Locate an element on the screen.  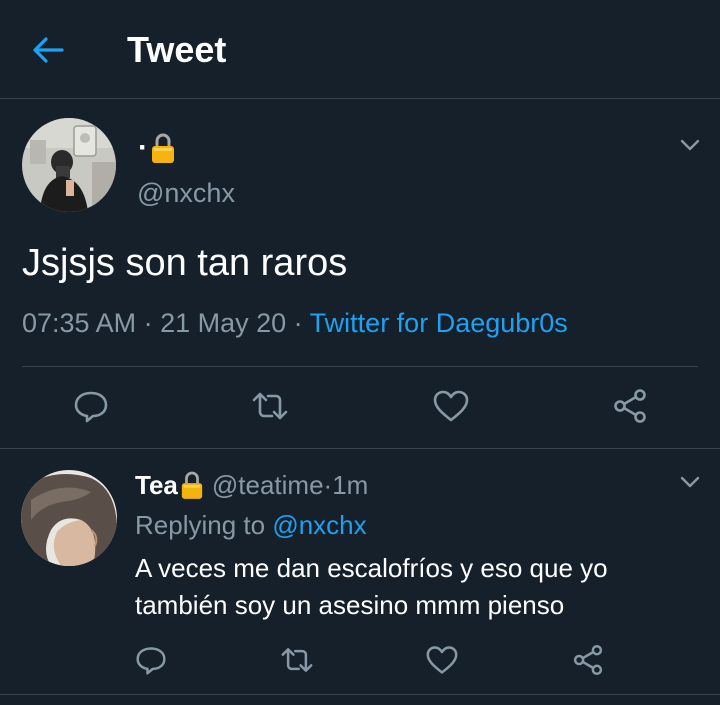
author-name: · is located at coordinates (143, 147).